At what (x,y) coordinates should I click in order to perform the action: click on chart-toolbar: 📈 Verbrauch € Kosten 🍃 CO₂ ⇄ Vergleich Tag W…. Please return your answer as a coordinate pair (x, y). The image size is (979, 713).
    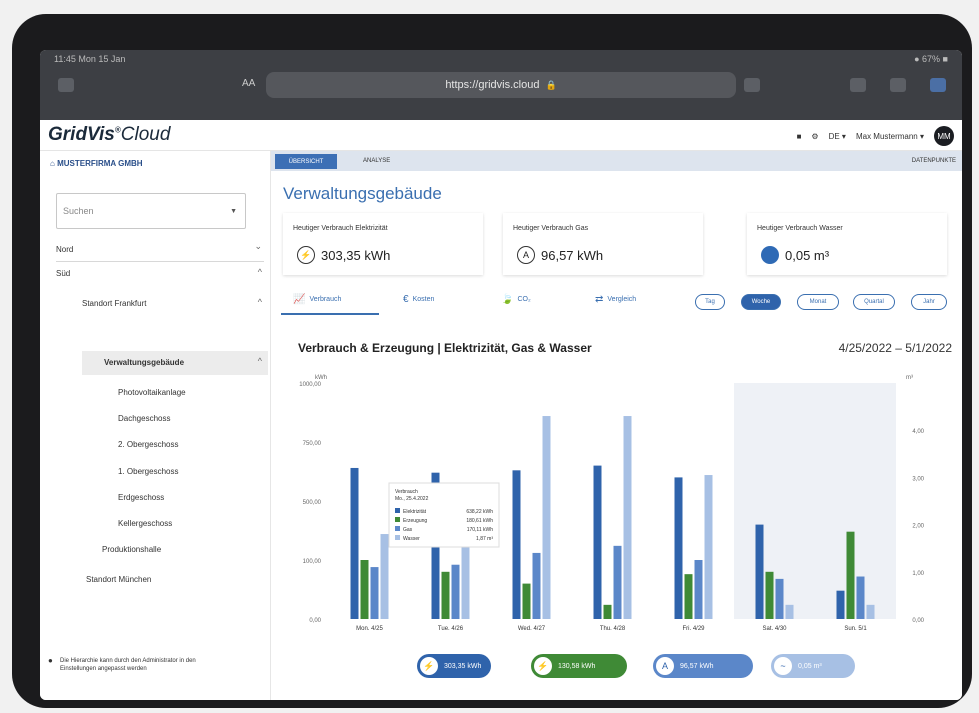
    Looking at the image, I should click on (616, 301).